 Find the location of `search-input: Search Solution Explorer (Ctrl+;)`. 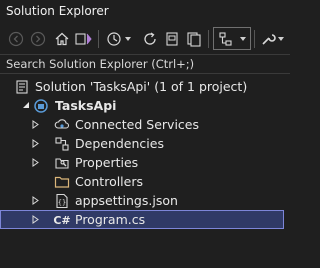

search-input: Search Solution Explorer (Ctrl+;) is located at coordinates (145, 64).